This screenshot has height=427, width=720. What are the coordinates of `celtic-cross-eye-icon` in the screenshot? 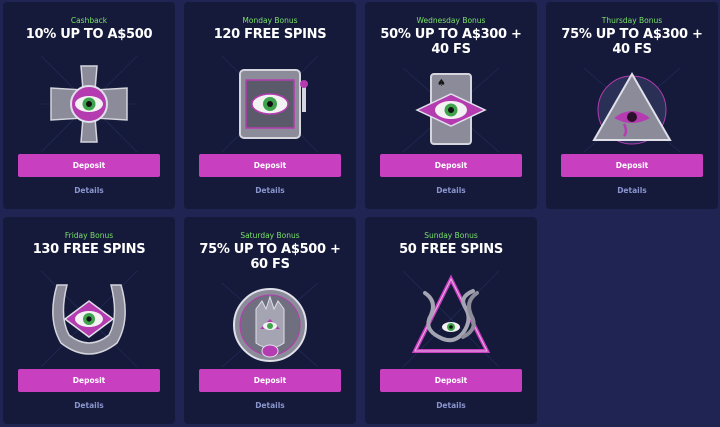 It's located at (89, 104).